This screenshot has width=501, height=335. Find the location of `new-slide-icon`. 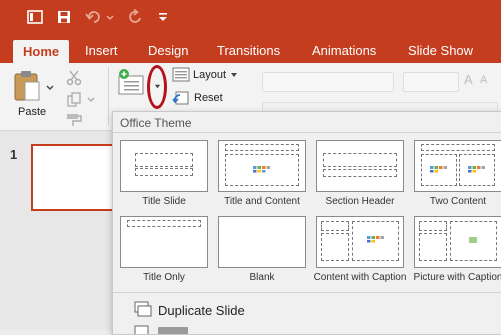

new-slide-icon is located at coordinates (132, 83).